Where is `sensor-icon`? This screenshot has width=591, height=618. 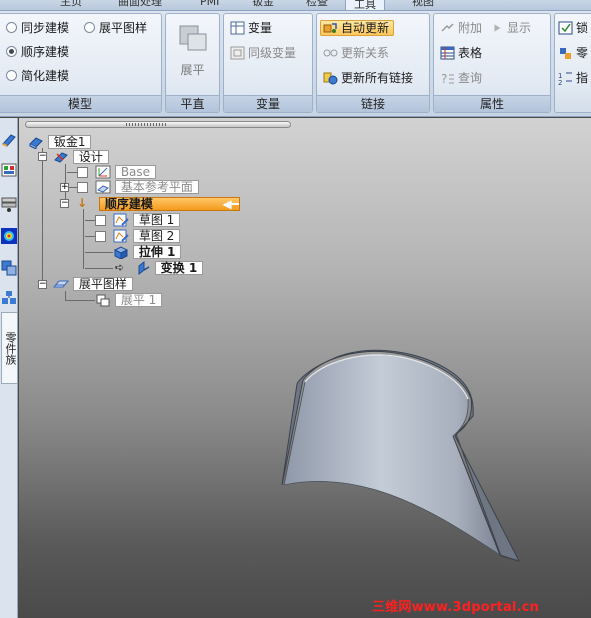
sensor-icon is located at coordinates (9, 268).